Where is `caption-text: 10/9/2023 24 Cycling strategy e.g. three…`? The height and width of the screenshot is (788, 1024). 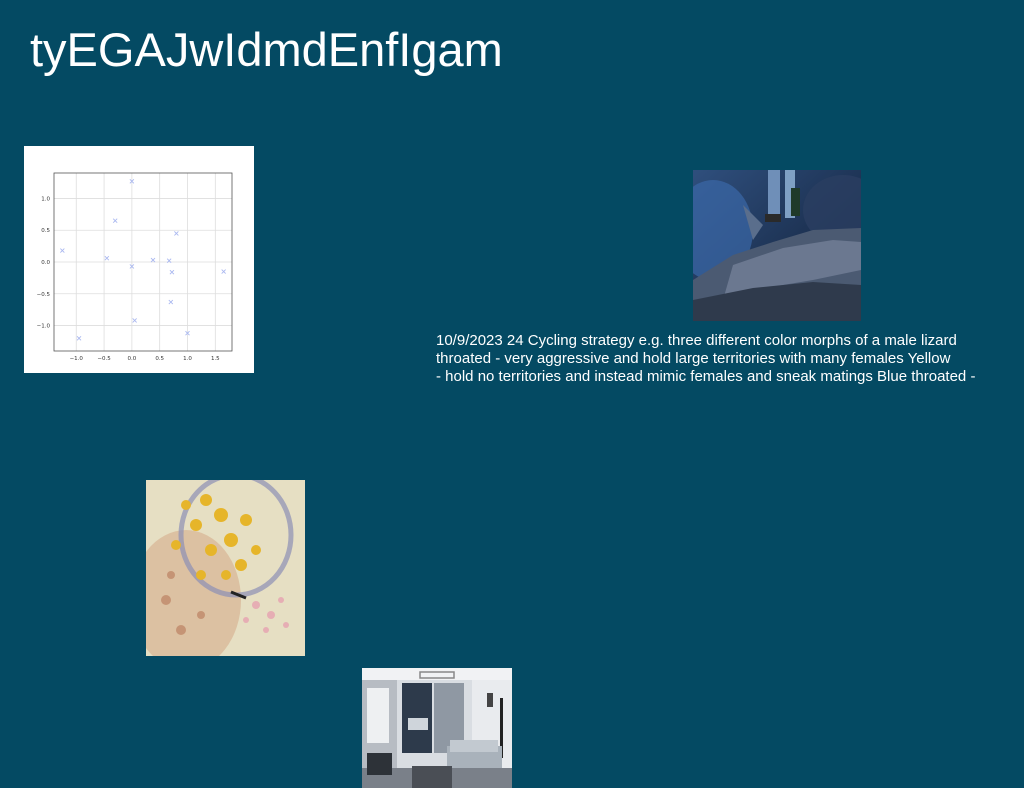 caption-text: 10/9/2023 24 Cycling strategy e.g. three… is located at coordinates (730, 359).